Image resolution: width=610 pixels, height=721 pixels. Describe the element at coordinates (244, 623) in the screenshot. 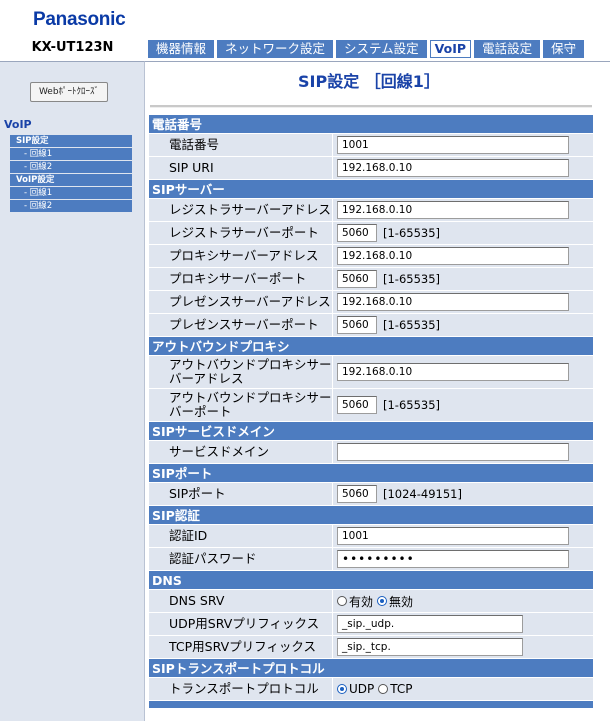

I see `udp-srv-prefix-label: UDP用SRVプリフィックス` at that location.